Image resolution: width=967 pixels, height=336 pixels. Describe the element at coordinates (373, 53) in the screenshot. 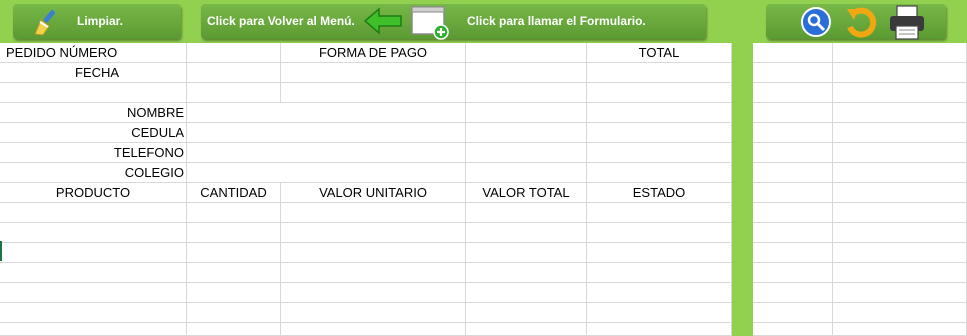

I see `forma-pago-label: FORMA DE PAGO` at that location.